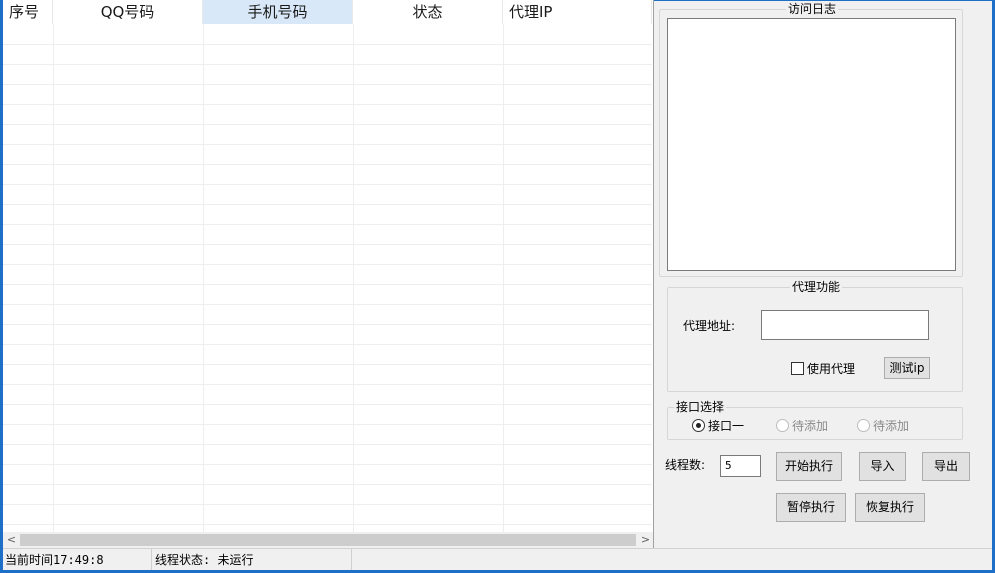 The image size is (995, 573). I want to click on interface-three-radio, so click(863, 425).